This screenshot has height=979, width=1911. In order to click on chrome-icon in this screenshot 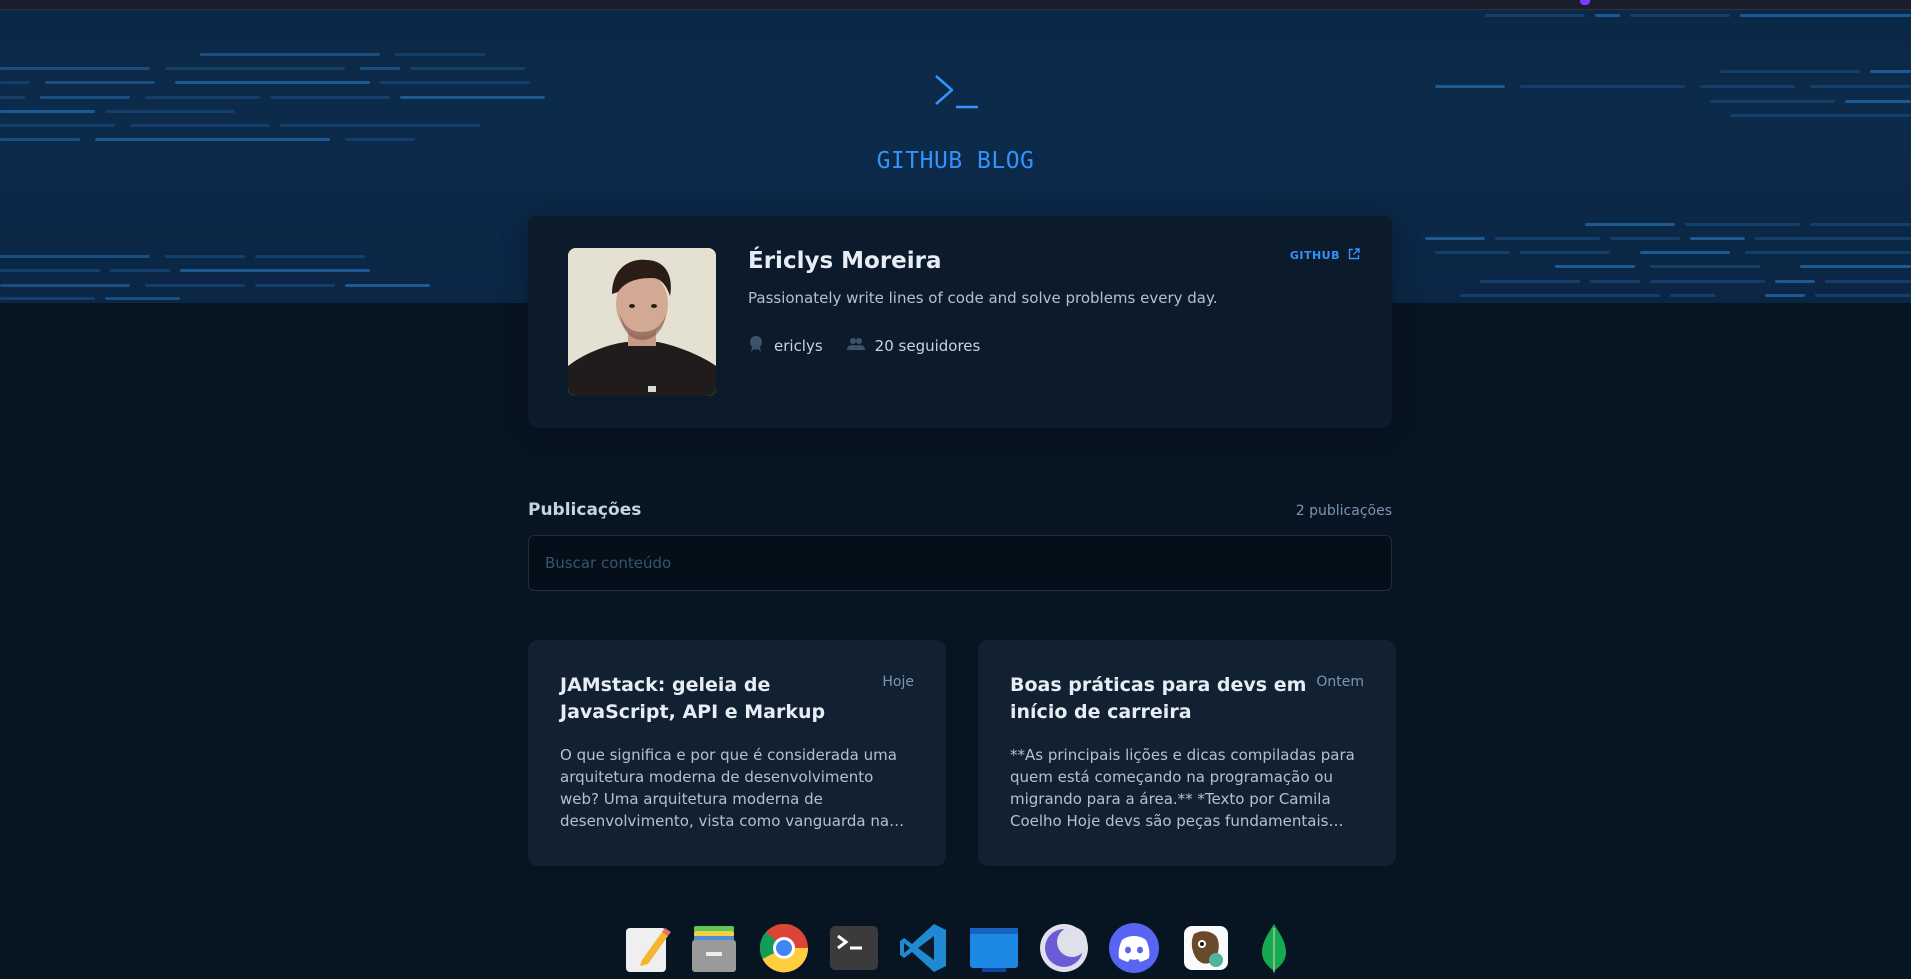, I will do `click(784, 948)`.